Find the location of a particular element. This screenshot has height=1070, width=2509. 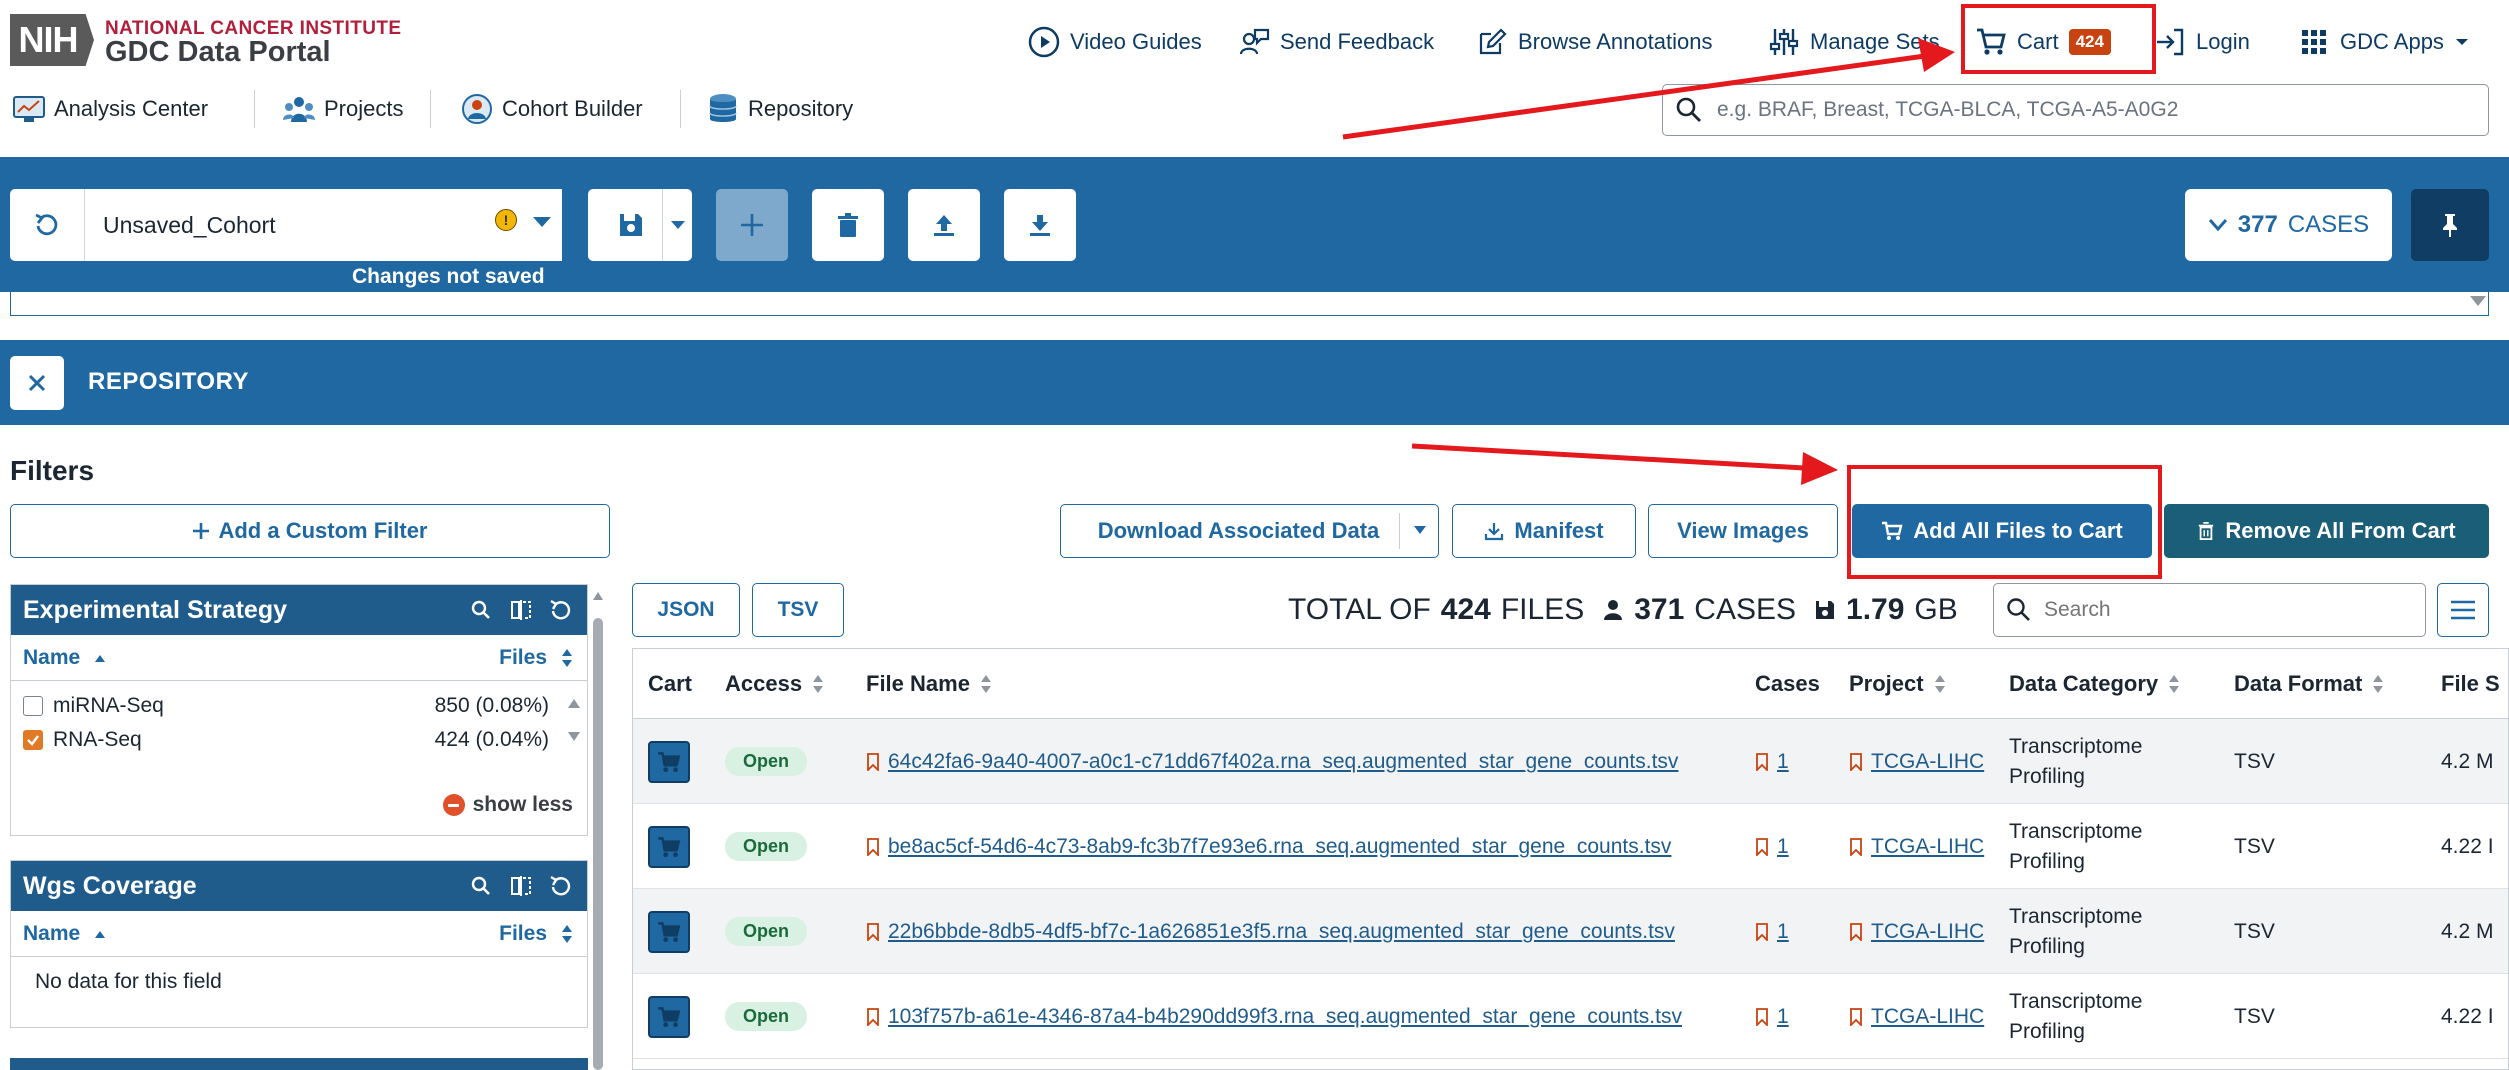

tsv-export-button: TSV is located at coordinates (798, 610).